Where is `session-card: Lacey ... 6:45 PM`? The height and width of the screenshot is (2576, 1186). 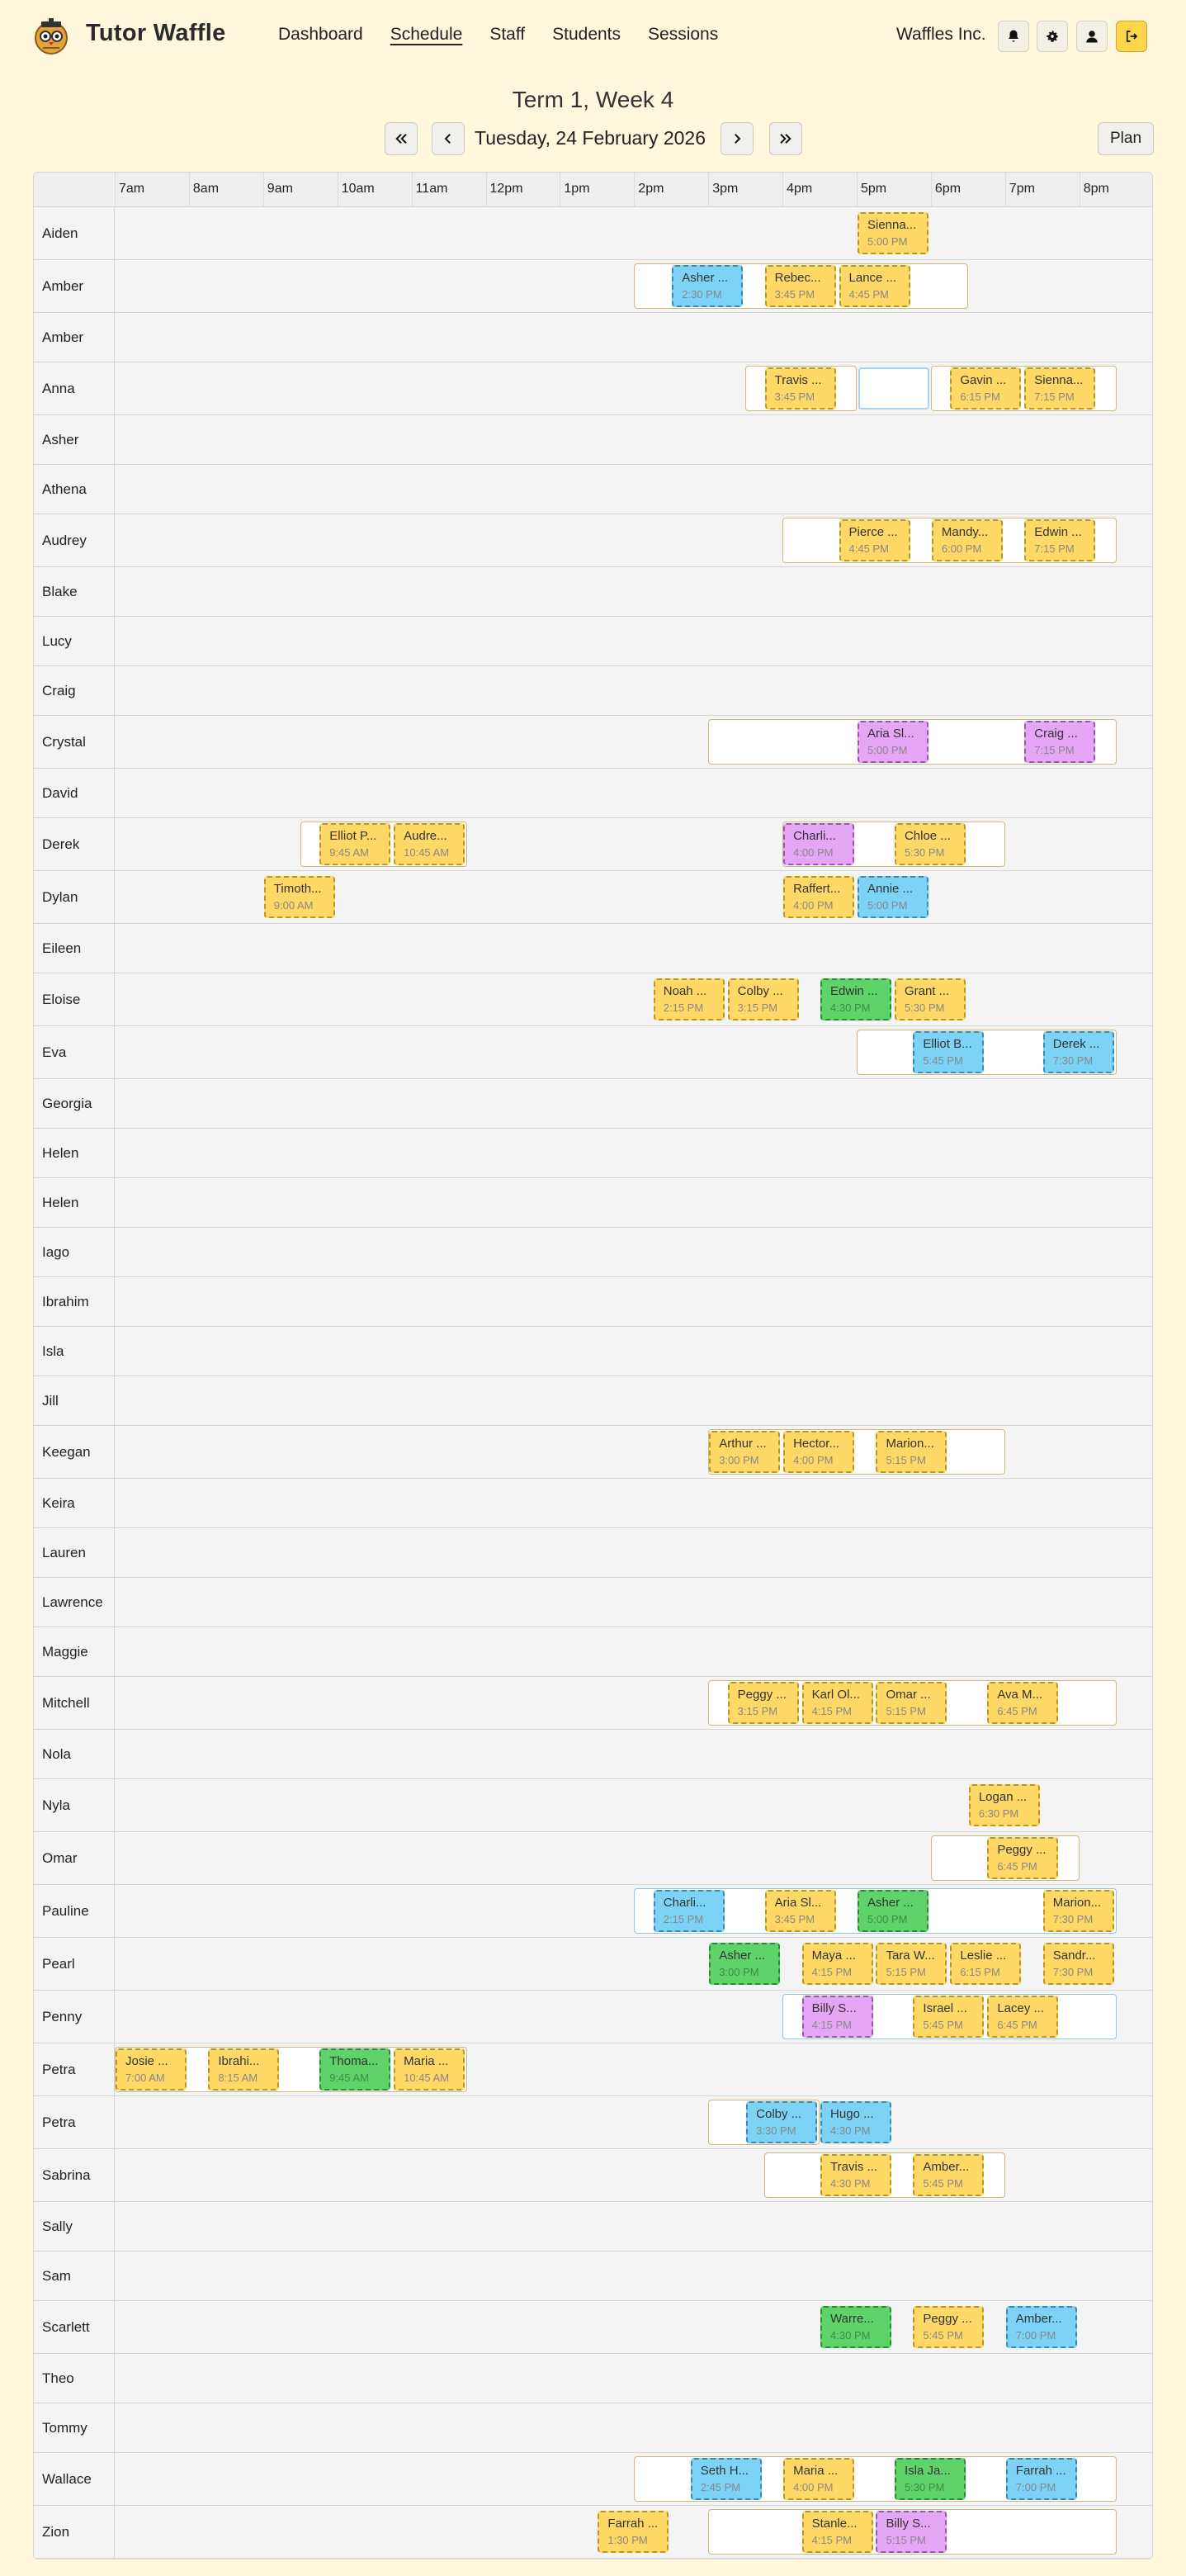 session-card: Lacey ... 6:45 PM is located at coordinates (1023, 2017).